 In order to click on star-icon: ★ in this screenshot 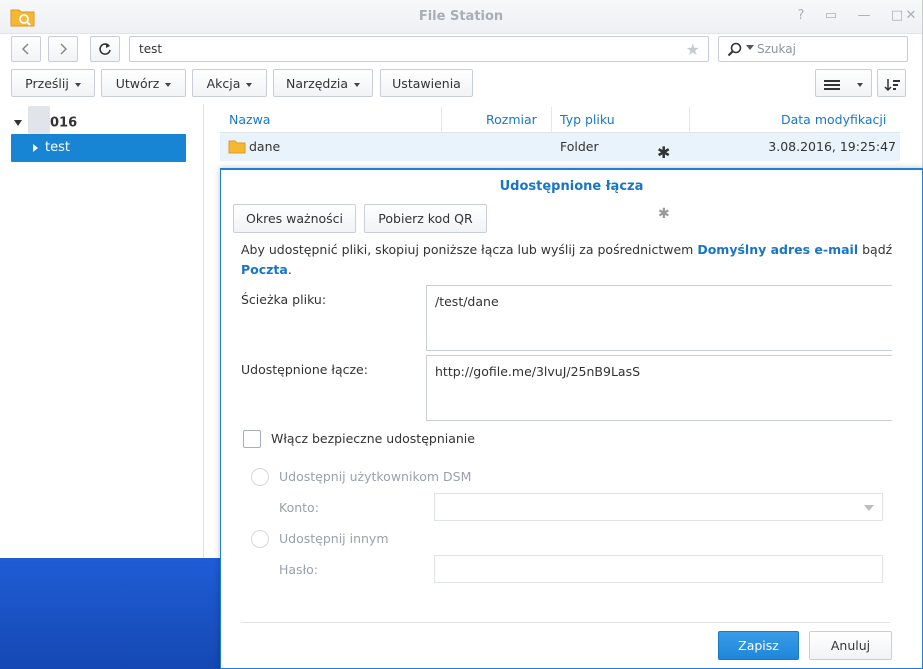, I will do `click(693, 49)`.